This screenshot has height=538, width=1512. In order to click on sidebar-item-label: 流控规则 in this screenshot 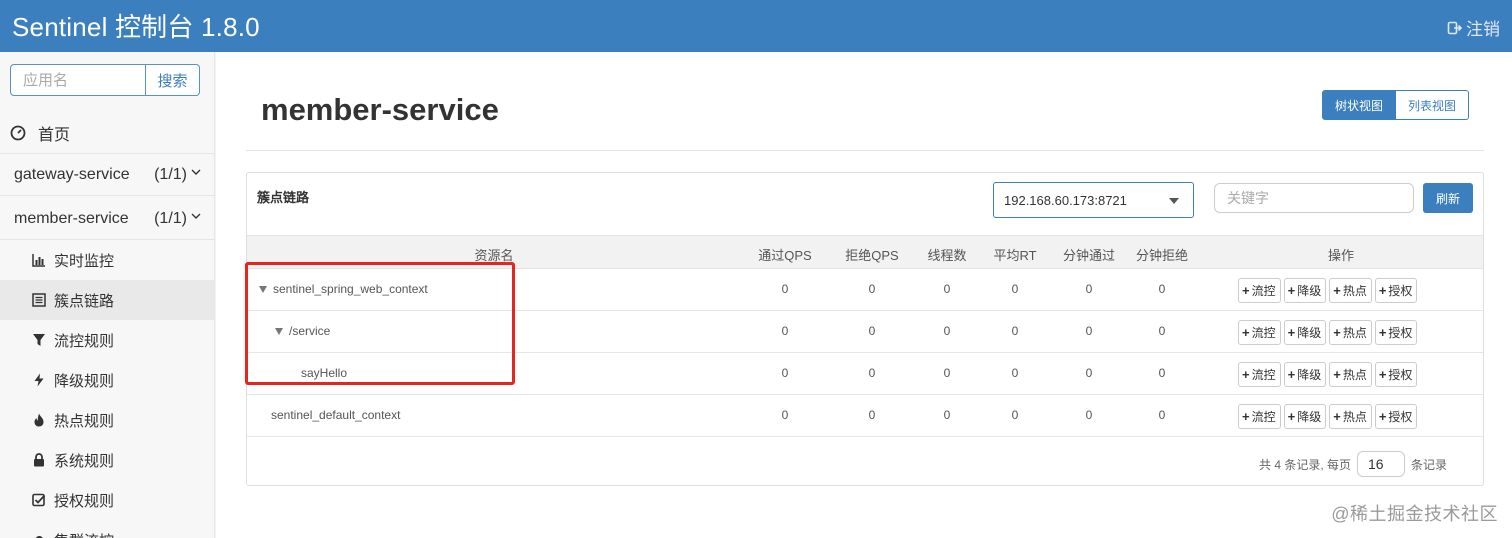, I will do `click(84, 341)`.